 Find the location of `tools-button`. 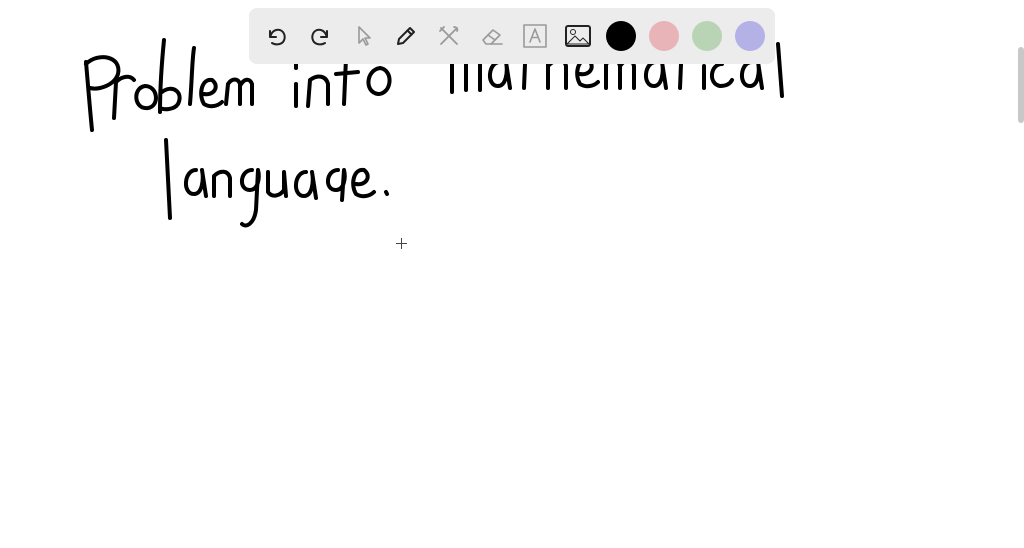

tools-button is located at coordinates (449, 36).